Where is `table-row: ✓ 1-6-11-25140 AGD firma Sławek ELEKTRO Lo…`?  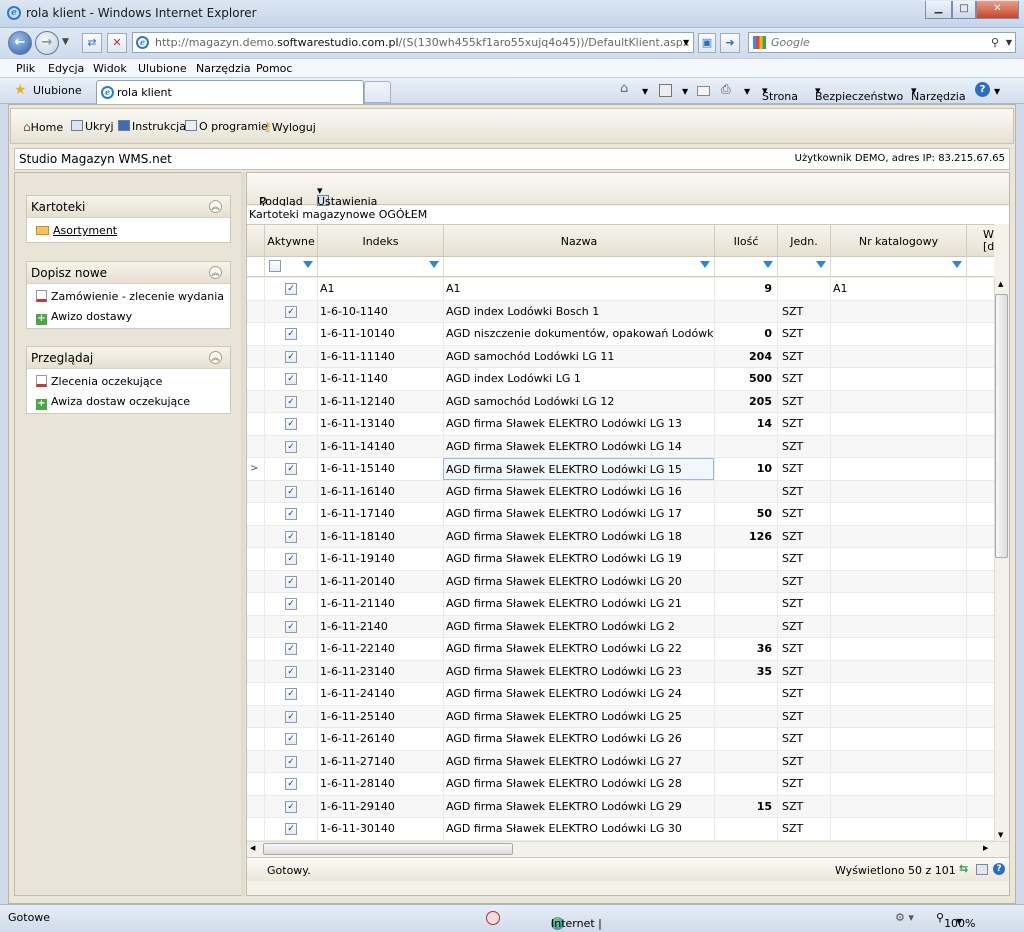
table-row: ✓ 1-6-11-25140 AGD firma Sławek ELEKTRO Lo… is located at coordinates (620, 716).